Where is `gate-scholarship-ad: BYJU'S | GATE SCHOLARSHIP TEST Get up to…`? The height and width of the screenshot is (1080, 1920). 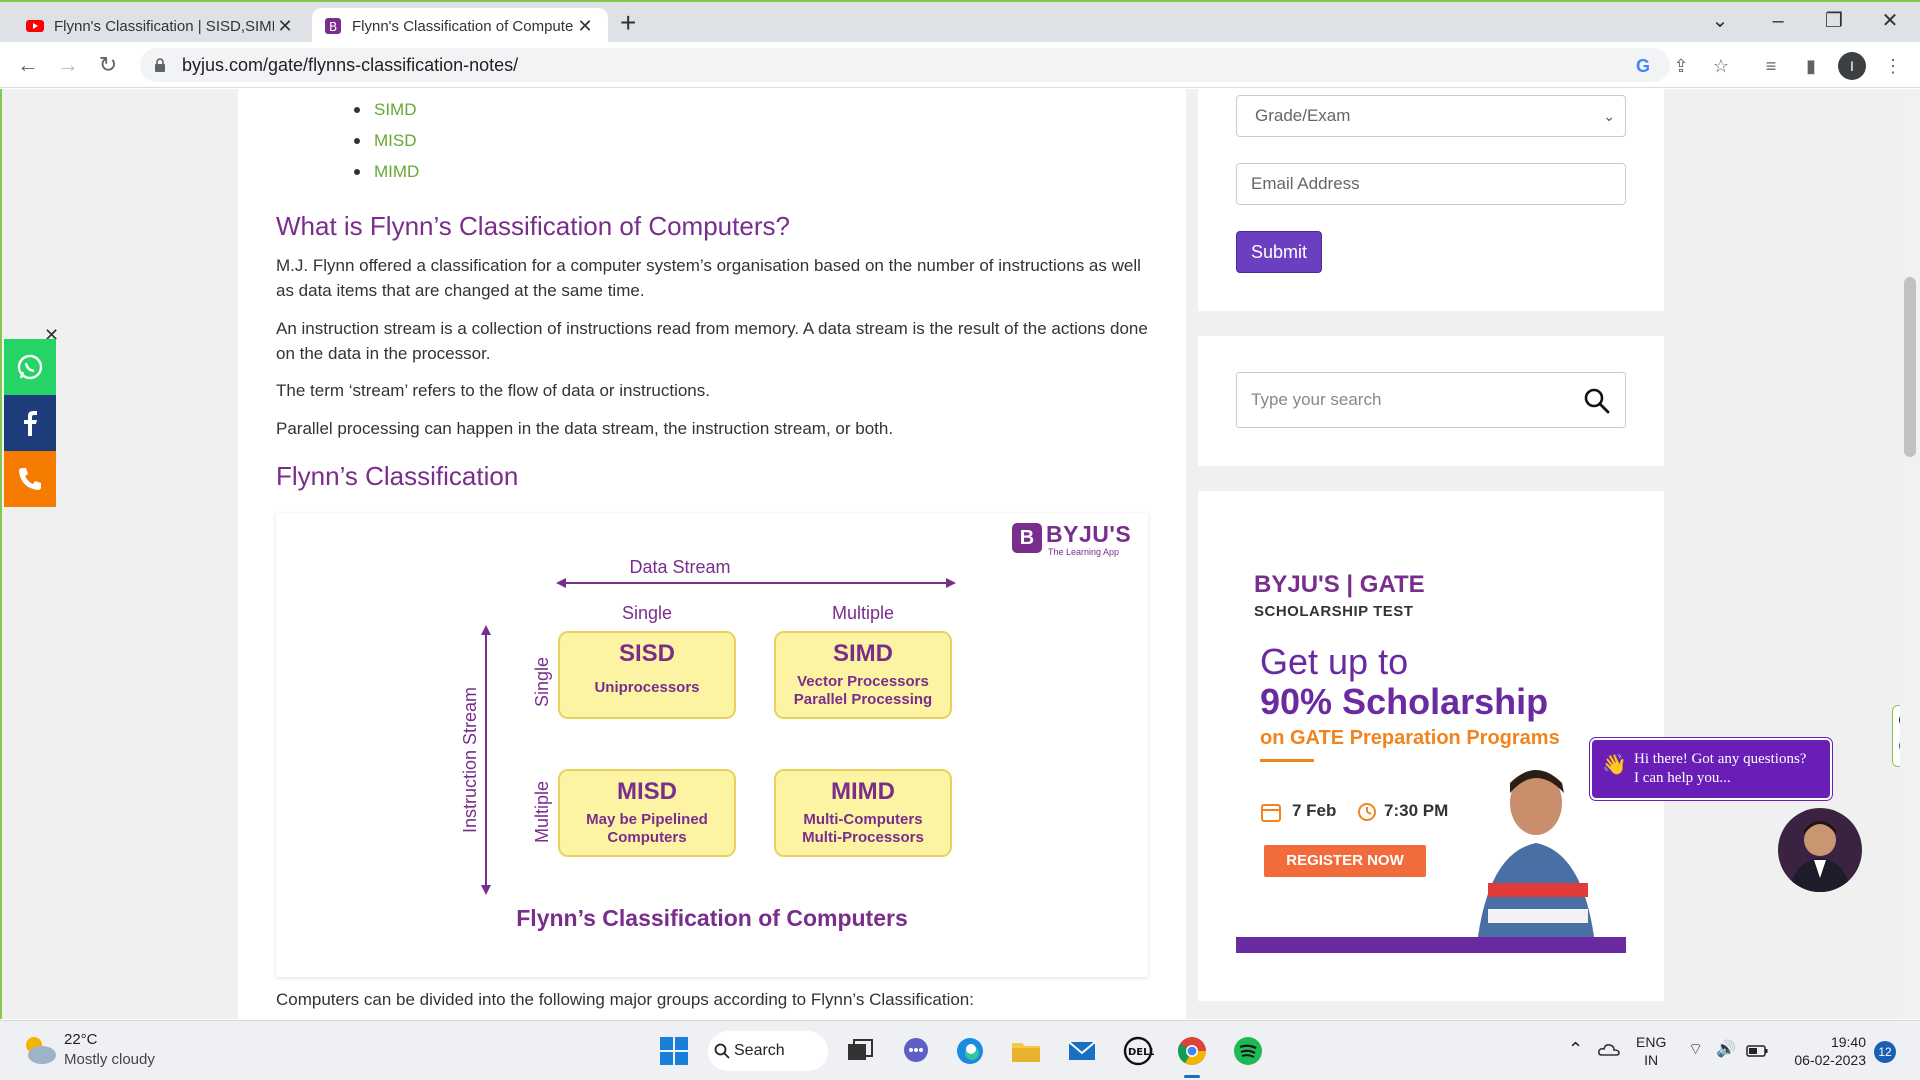
gate-scholarship-ad: BYJU'S | GATE SCHOLARSHIP TEST Get up to… is located at coordinates (1431, 739).